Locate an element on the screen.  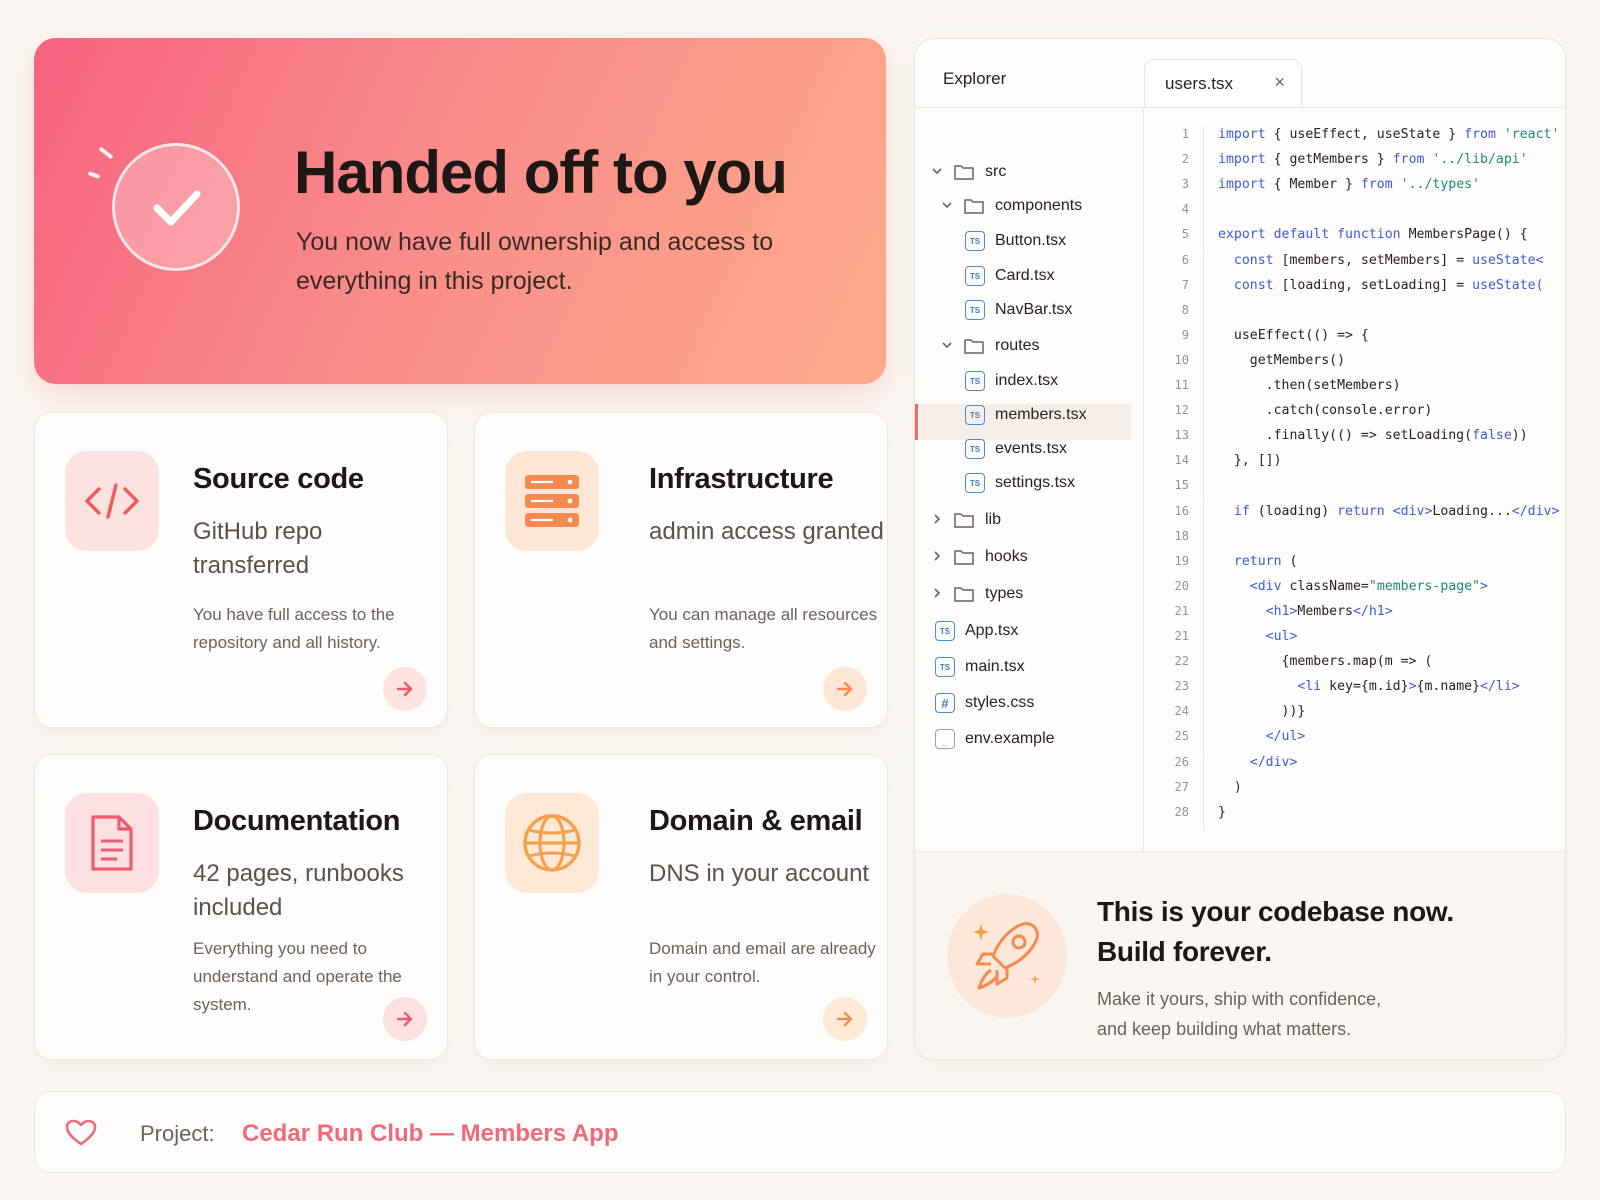
line-number: 27 is located at coordinates (1181, 786).